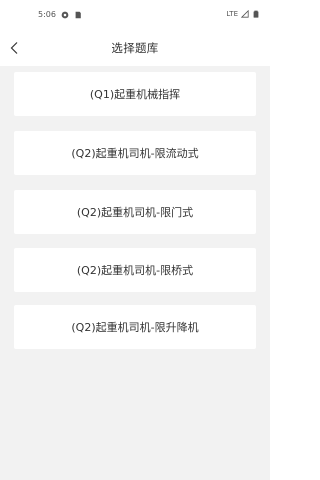 The width and height of the screenshot is (320, 480). Describe the element at coordinates (135, 327) in the screenshot. I see `bank-option-q2-elevator: (Q2)起重机司机-限升降机` at that location.